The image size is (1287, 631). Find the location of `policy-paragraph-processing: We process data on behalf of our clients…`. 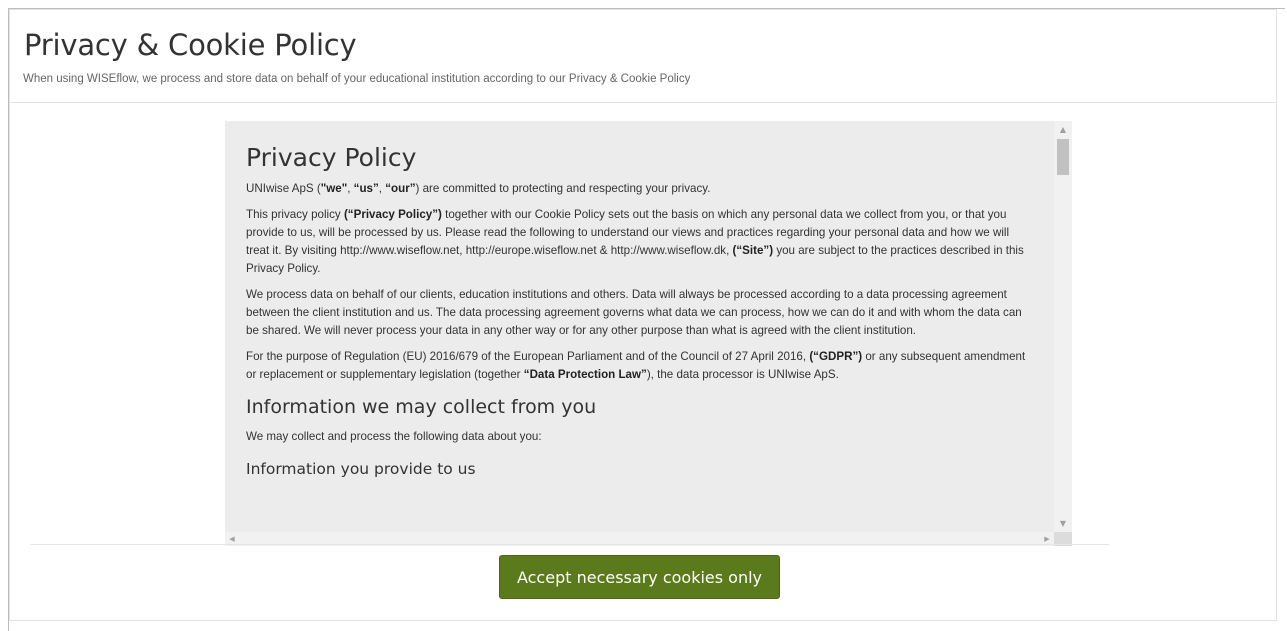

policy-paragraph-processing: We process data on behalf of our clients… is located at coordinates (634, 312).